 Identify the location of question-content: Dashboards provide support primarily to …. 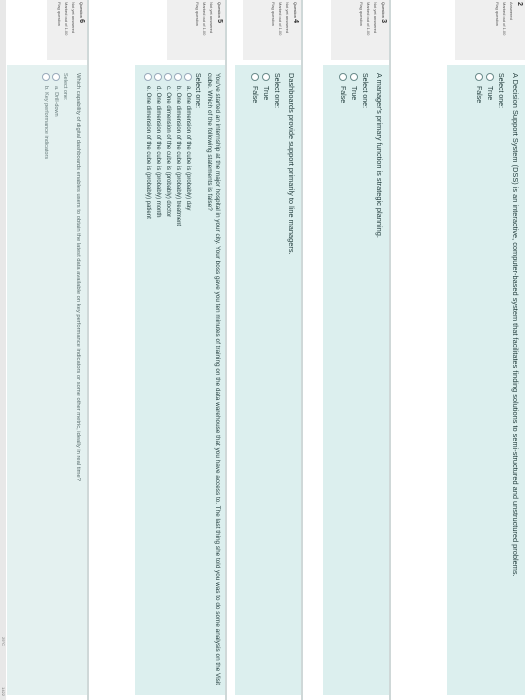
(268, 380).